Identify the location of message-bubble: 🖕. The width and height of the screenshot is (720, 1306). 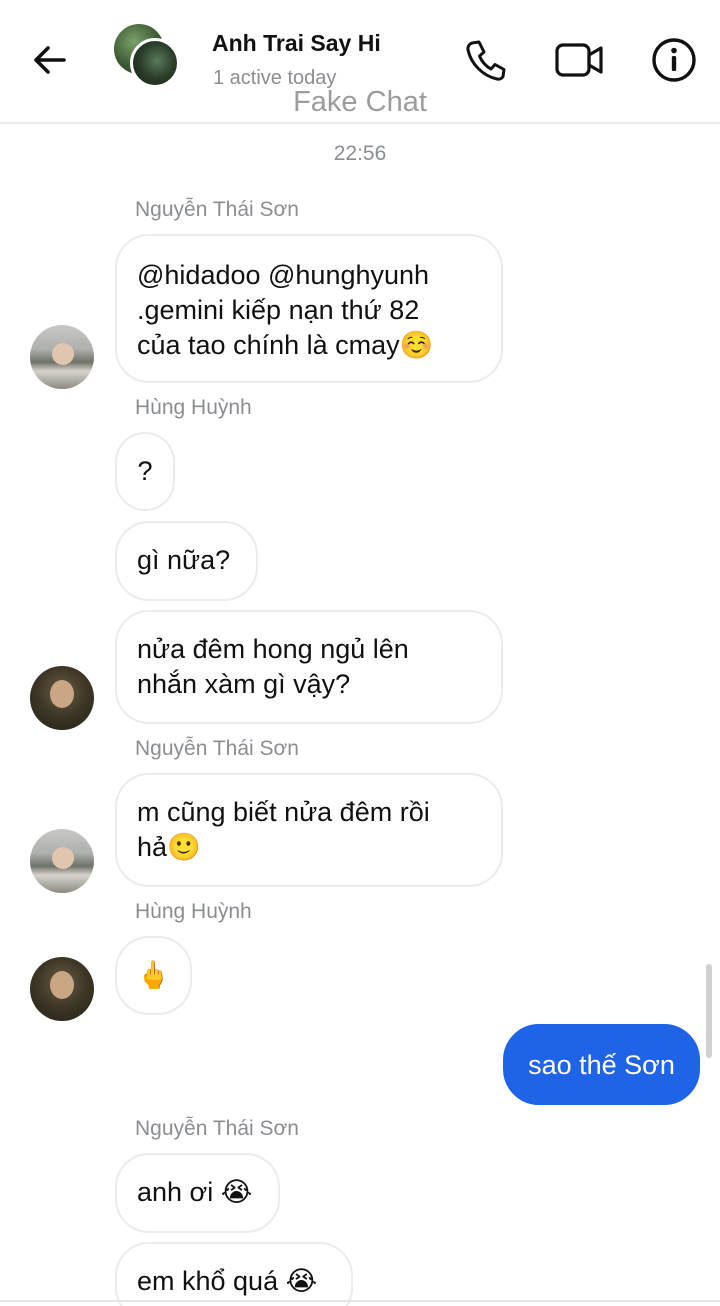
(153, 975).